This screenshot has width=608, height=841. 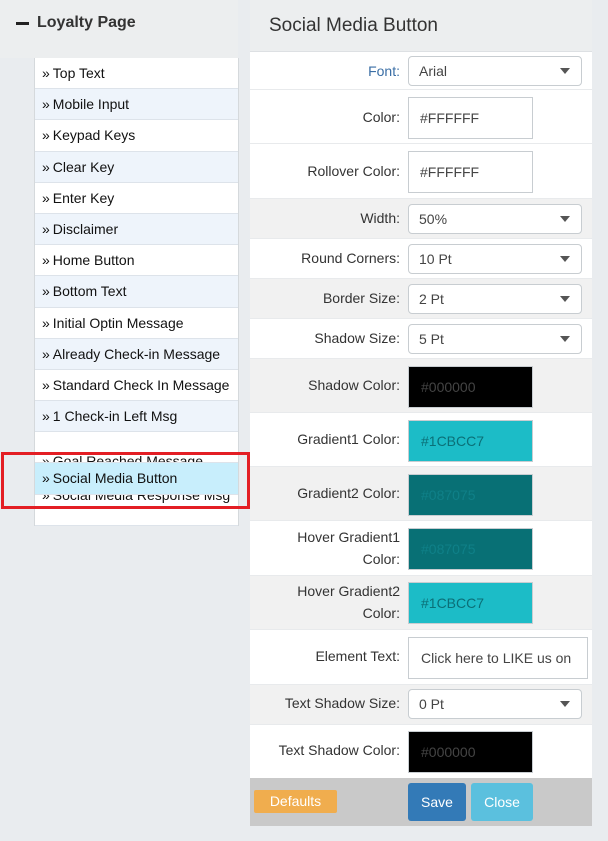 What do you see at coordinates (136, 292) in the screenshot?
I see `sidebar-item-bottom-text: » Bottom Text` at bounding box center [136, 292].